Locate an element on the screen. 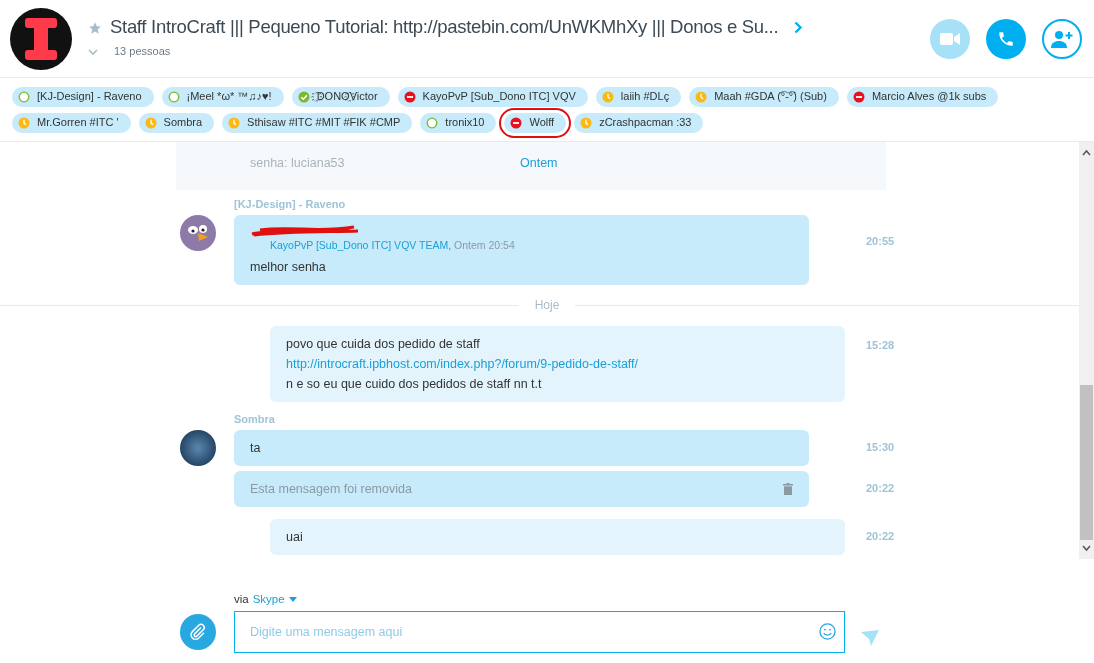 The width and height of the screenshot is (1094, 663). message-time: 15:30 is located at coordinates (880, 447).